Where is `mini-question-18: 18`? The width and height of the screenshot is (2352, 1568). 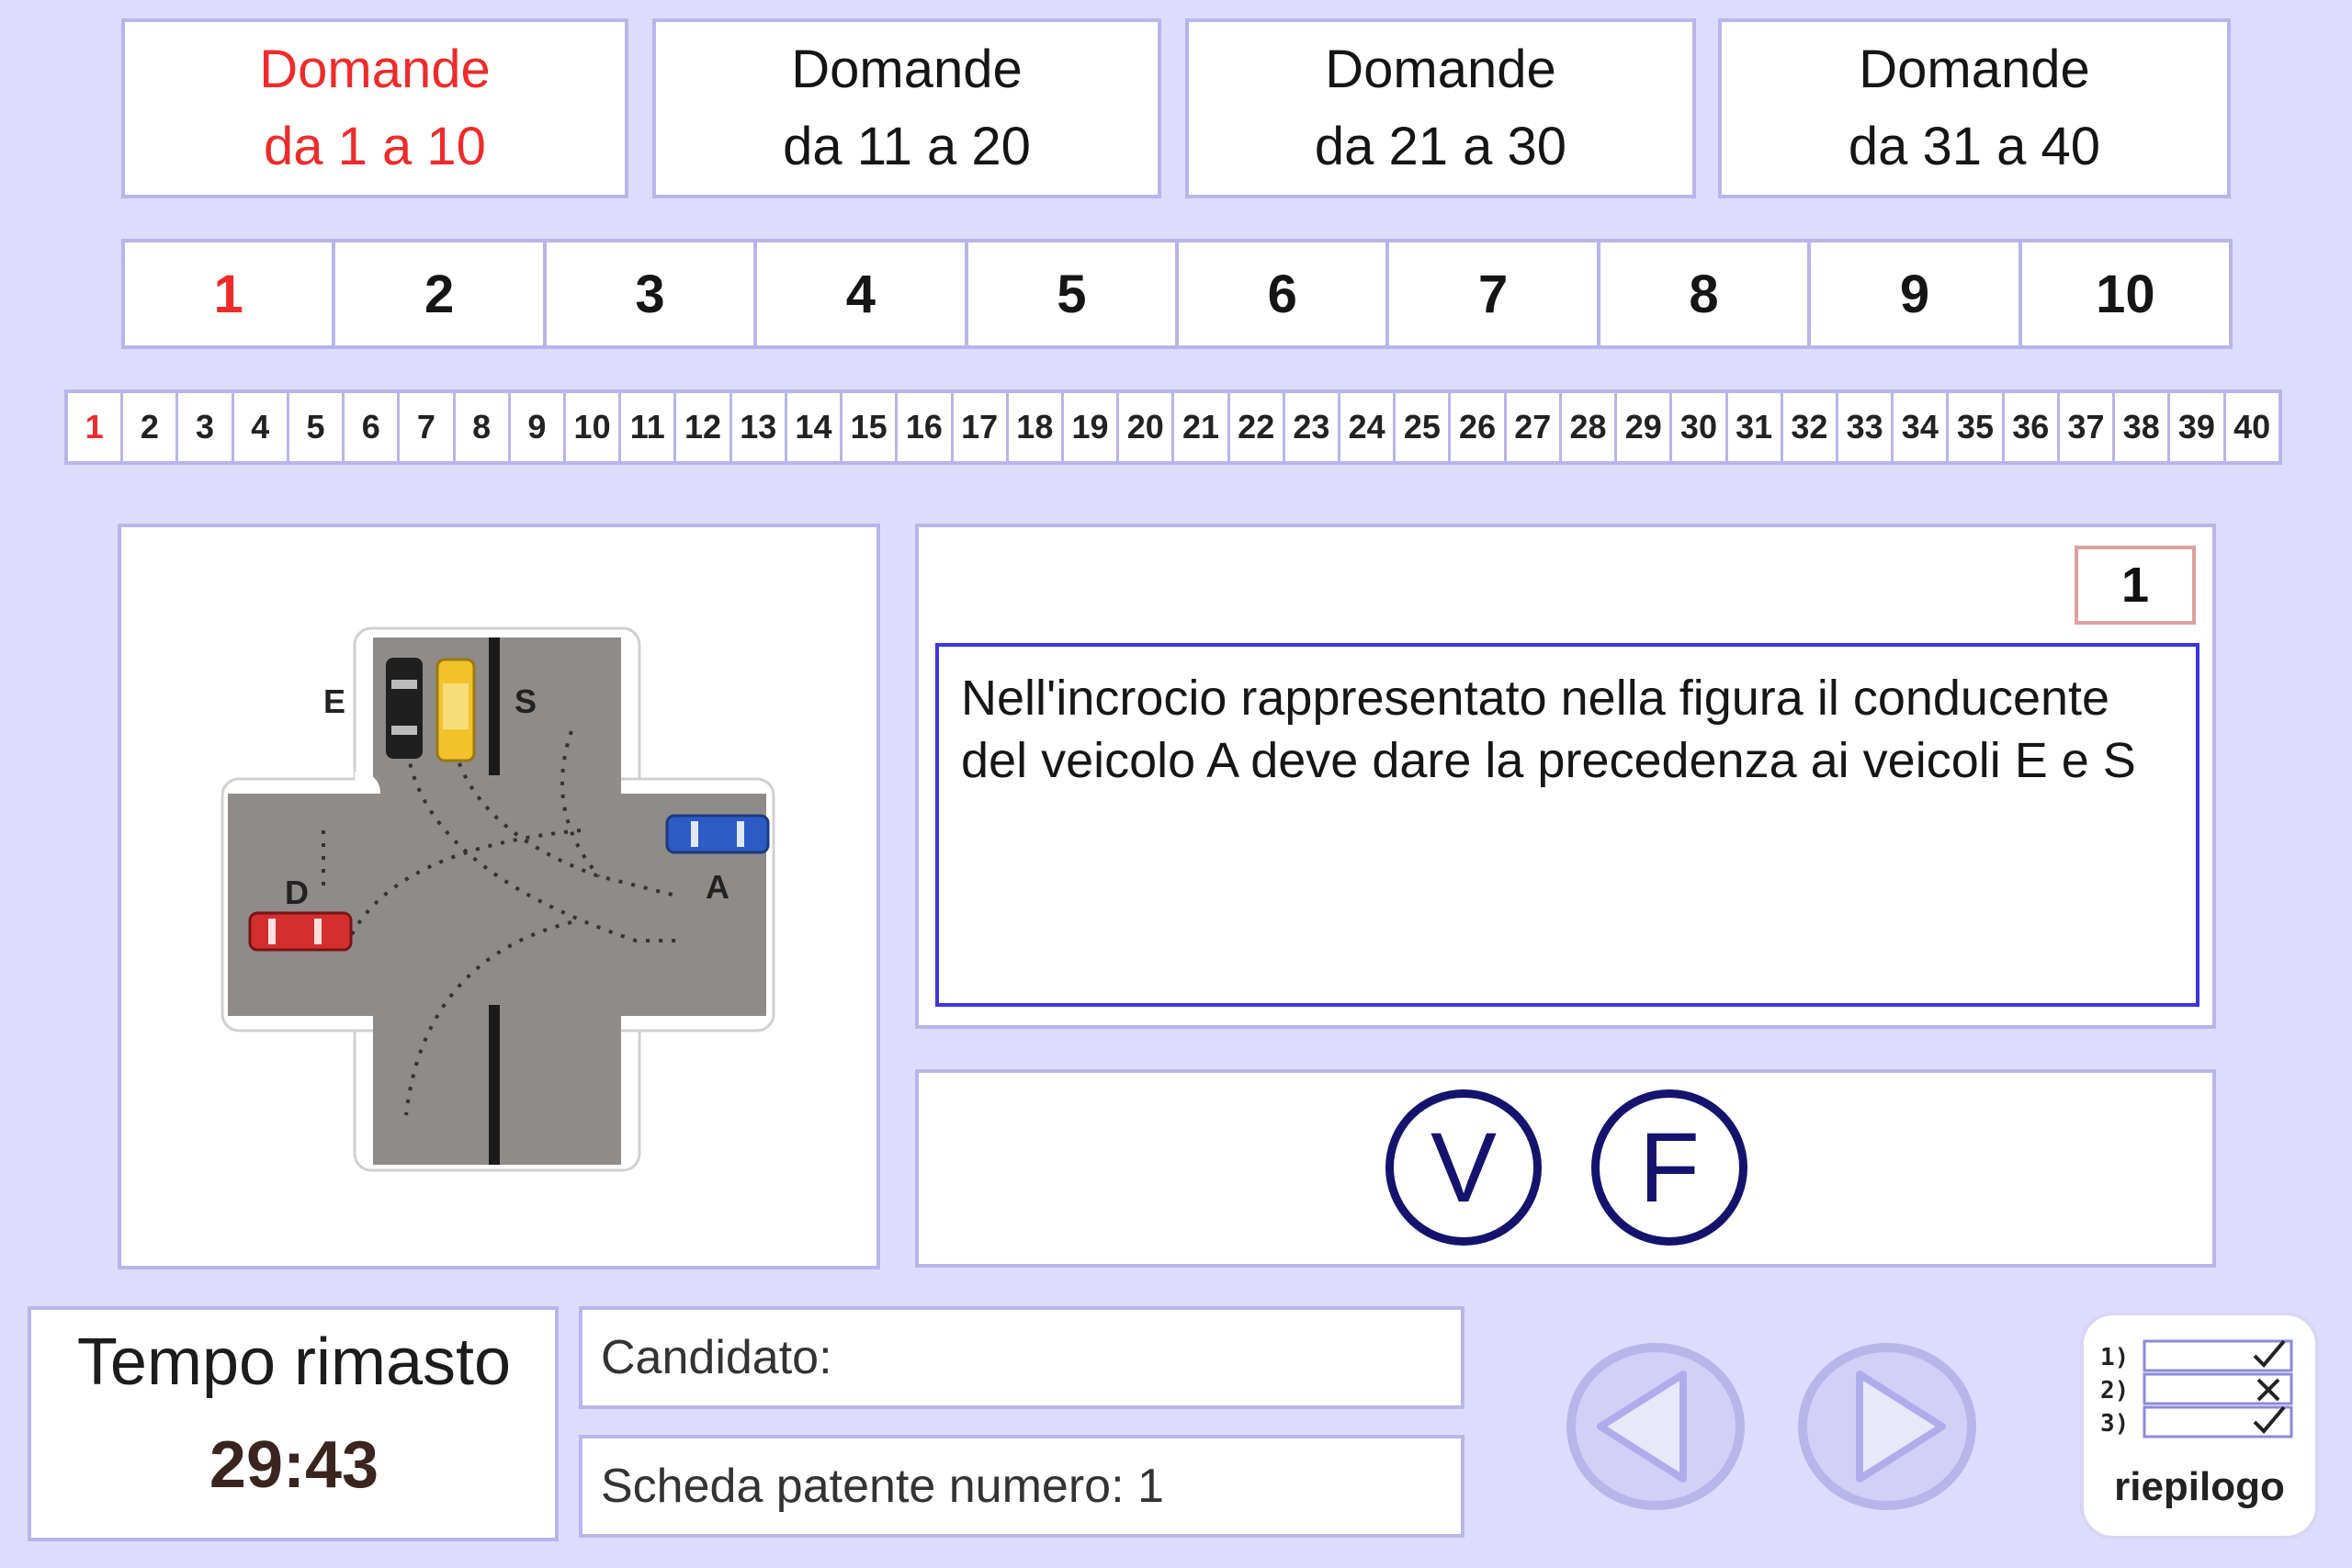
mini-question-18: 18 is located at coordinates (1034, 427).